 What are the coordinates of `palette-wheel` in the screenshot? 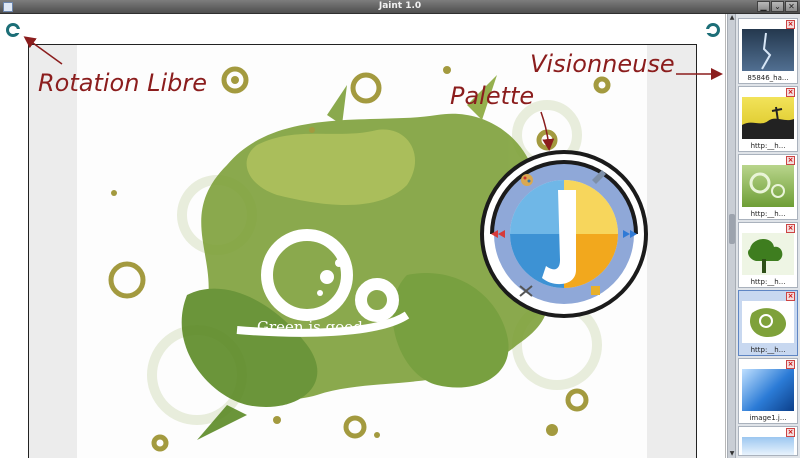 It's located at (564, 234).